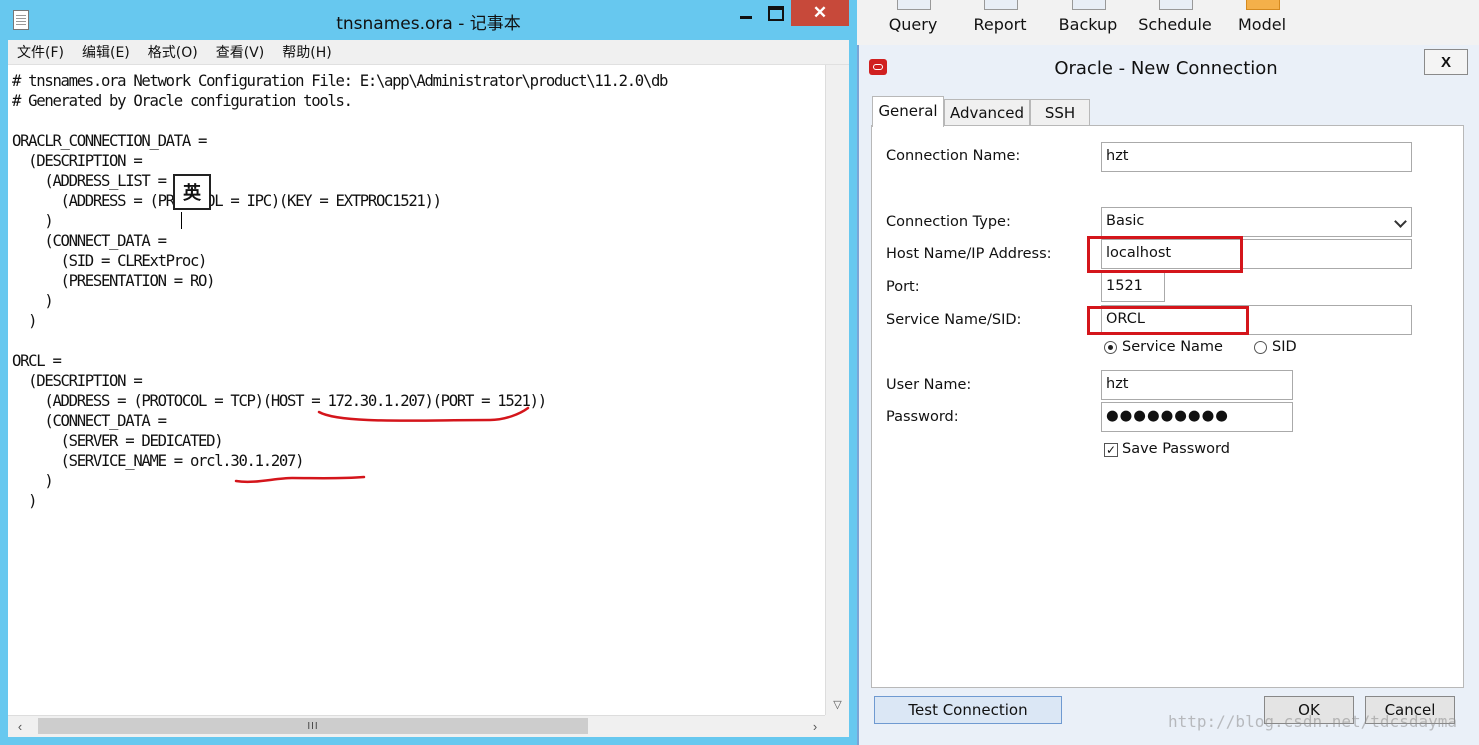 The width and height of the screenshot is (1479, 745). What do you see at coordinates (382, 445) in the screenshot?
I see `annotation-underlines` at bounding box center [382, 445].